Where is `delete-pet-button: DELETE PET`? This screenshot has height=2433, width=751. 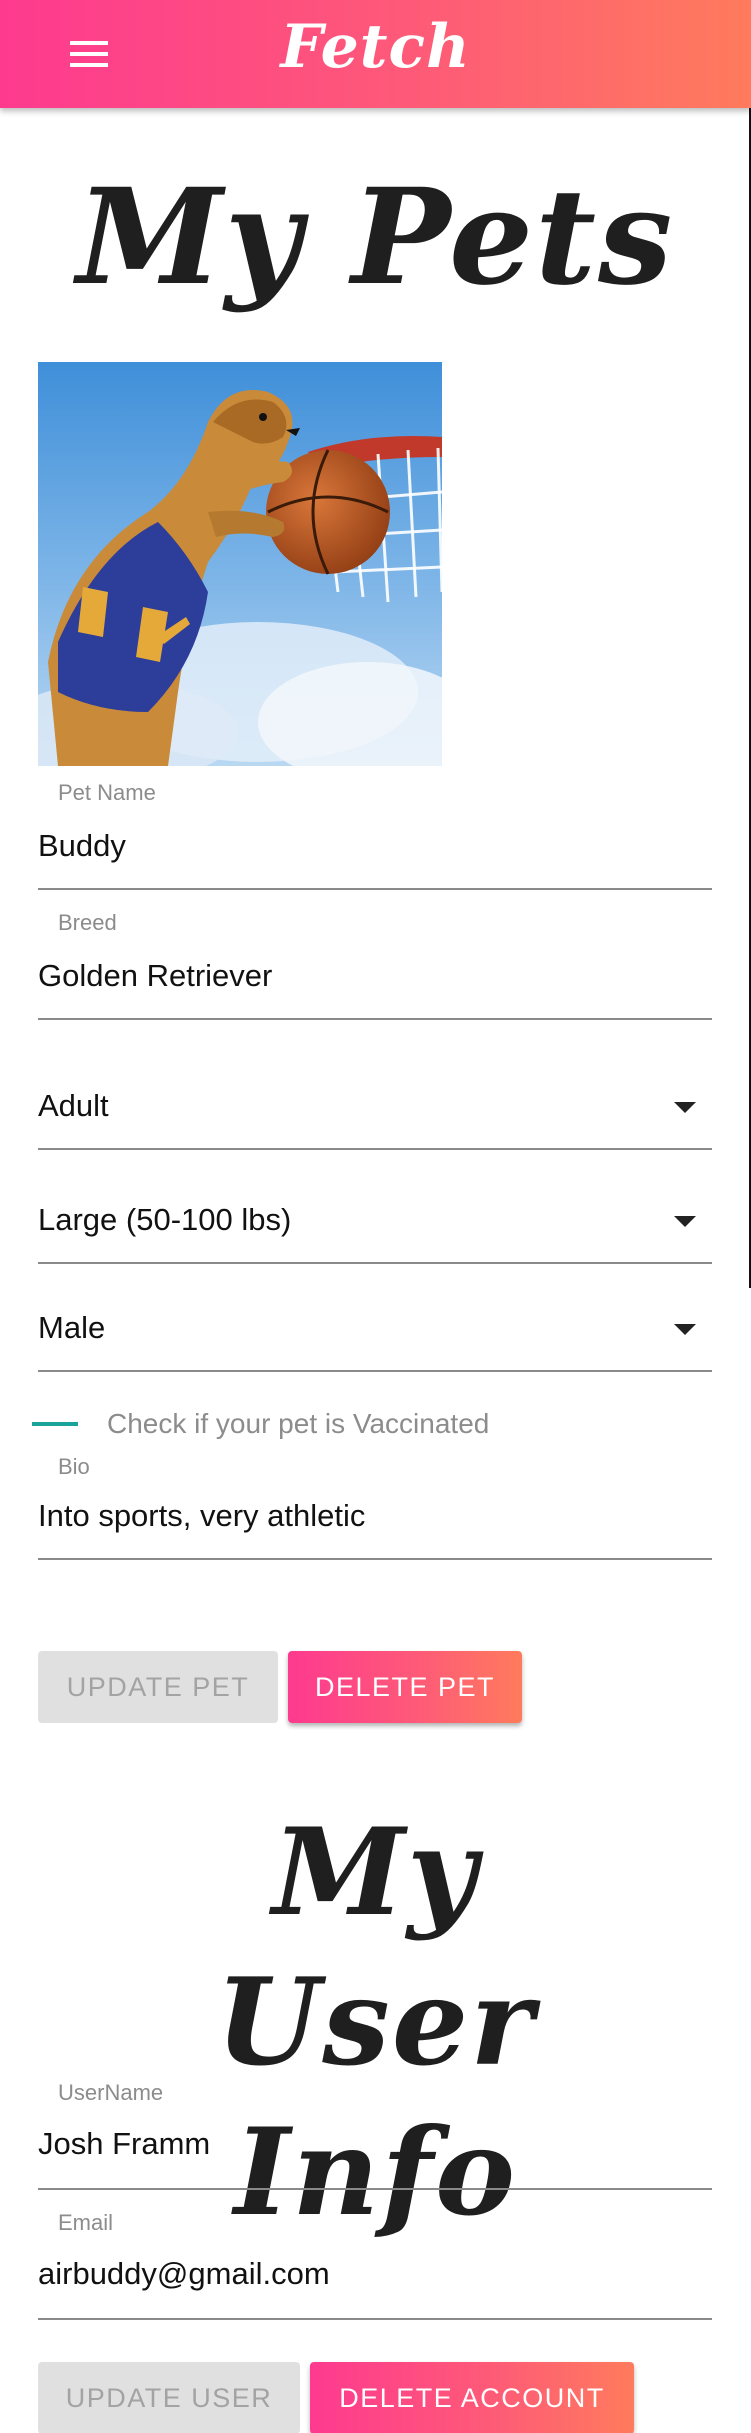 delete-pet-button: DELETE PET is located at coordinates (405, 1687).